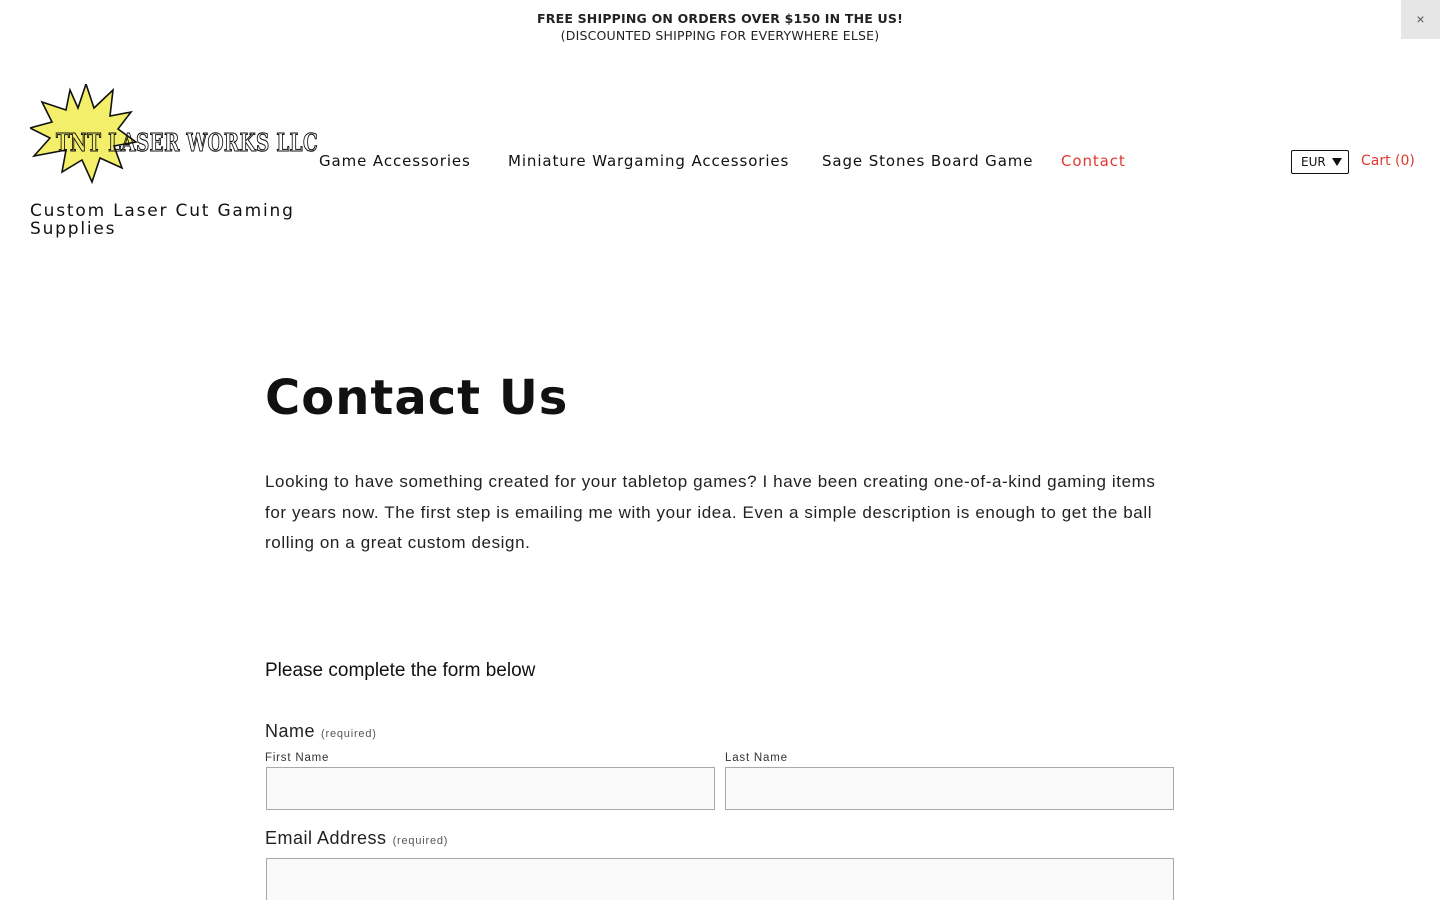  What do you see at coordinates (1093, 161) in the screenshot?
I see `nav-contact: Contact` at bounding box center [1093, 161].